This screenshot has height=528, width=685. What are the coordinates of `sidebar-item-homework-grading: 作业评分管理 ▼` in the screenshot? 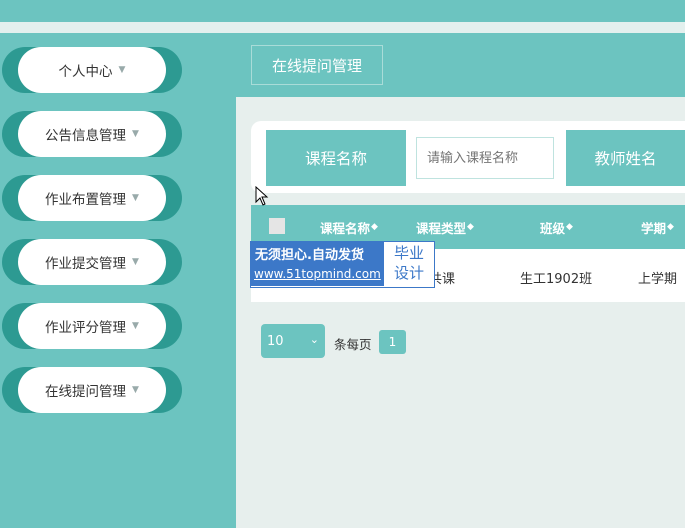 It's located at (92, 326).